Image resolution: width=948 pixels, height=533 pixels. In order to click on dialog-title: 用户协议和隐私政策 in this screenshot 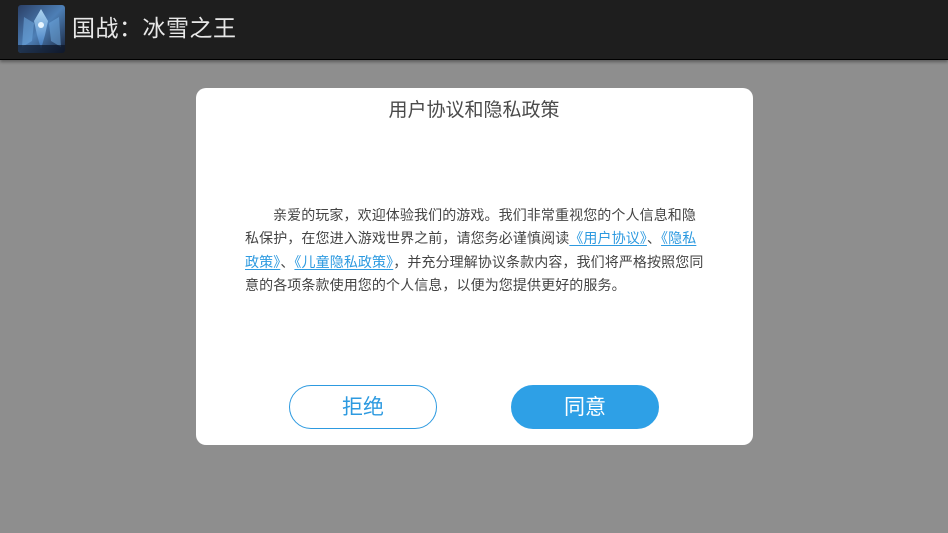, I will do `click(474, 110)`.